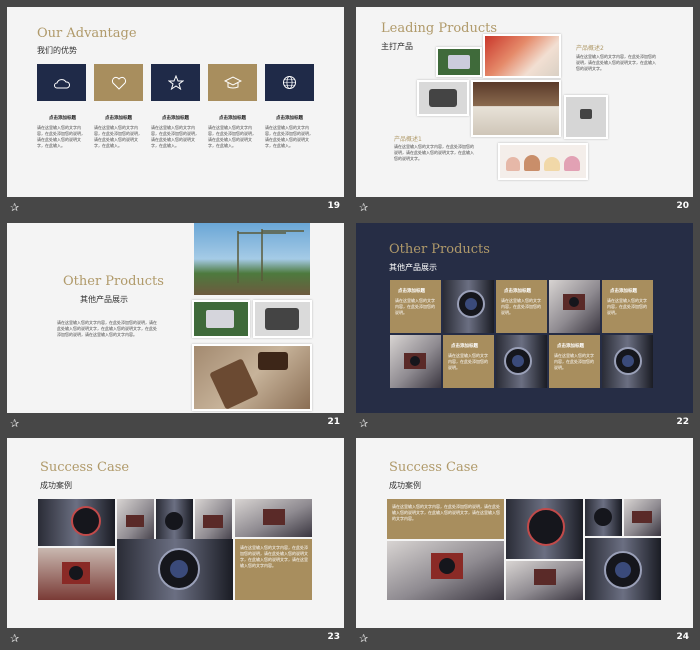 The height and width of the screenshot is (650, 700). Describe the element at coordinates (289, 82) in the screenshot. I see `globe-icon` at that location.